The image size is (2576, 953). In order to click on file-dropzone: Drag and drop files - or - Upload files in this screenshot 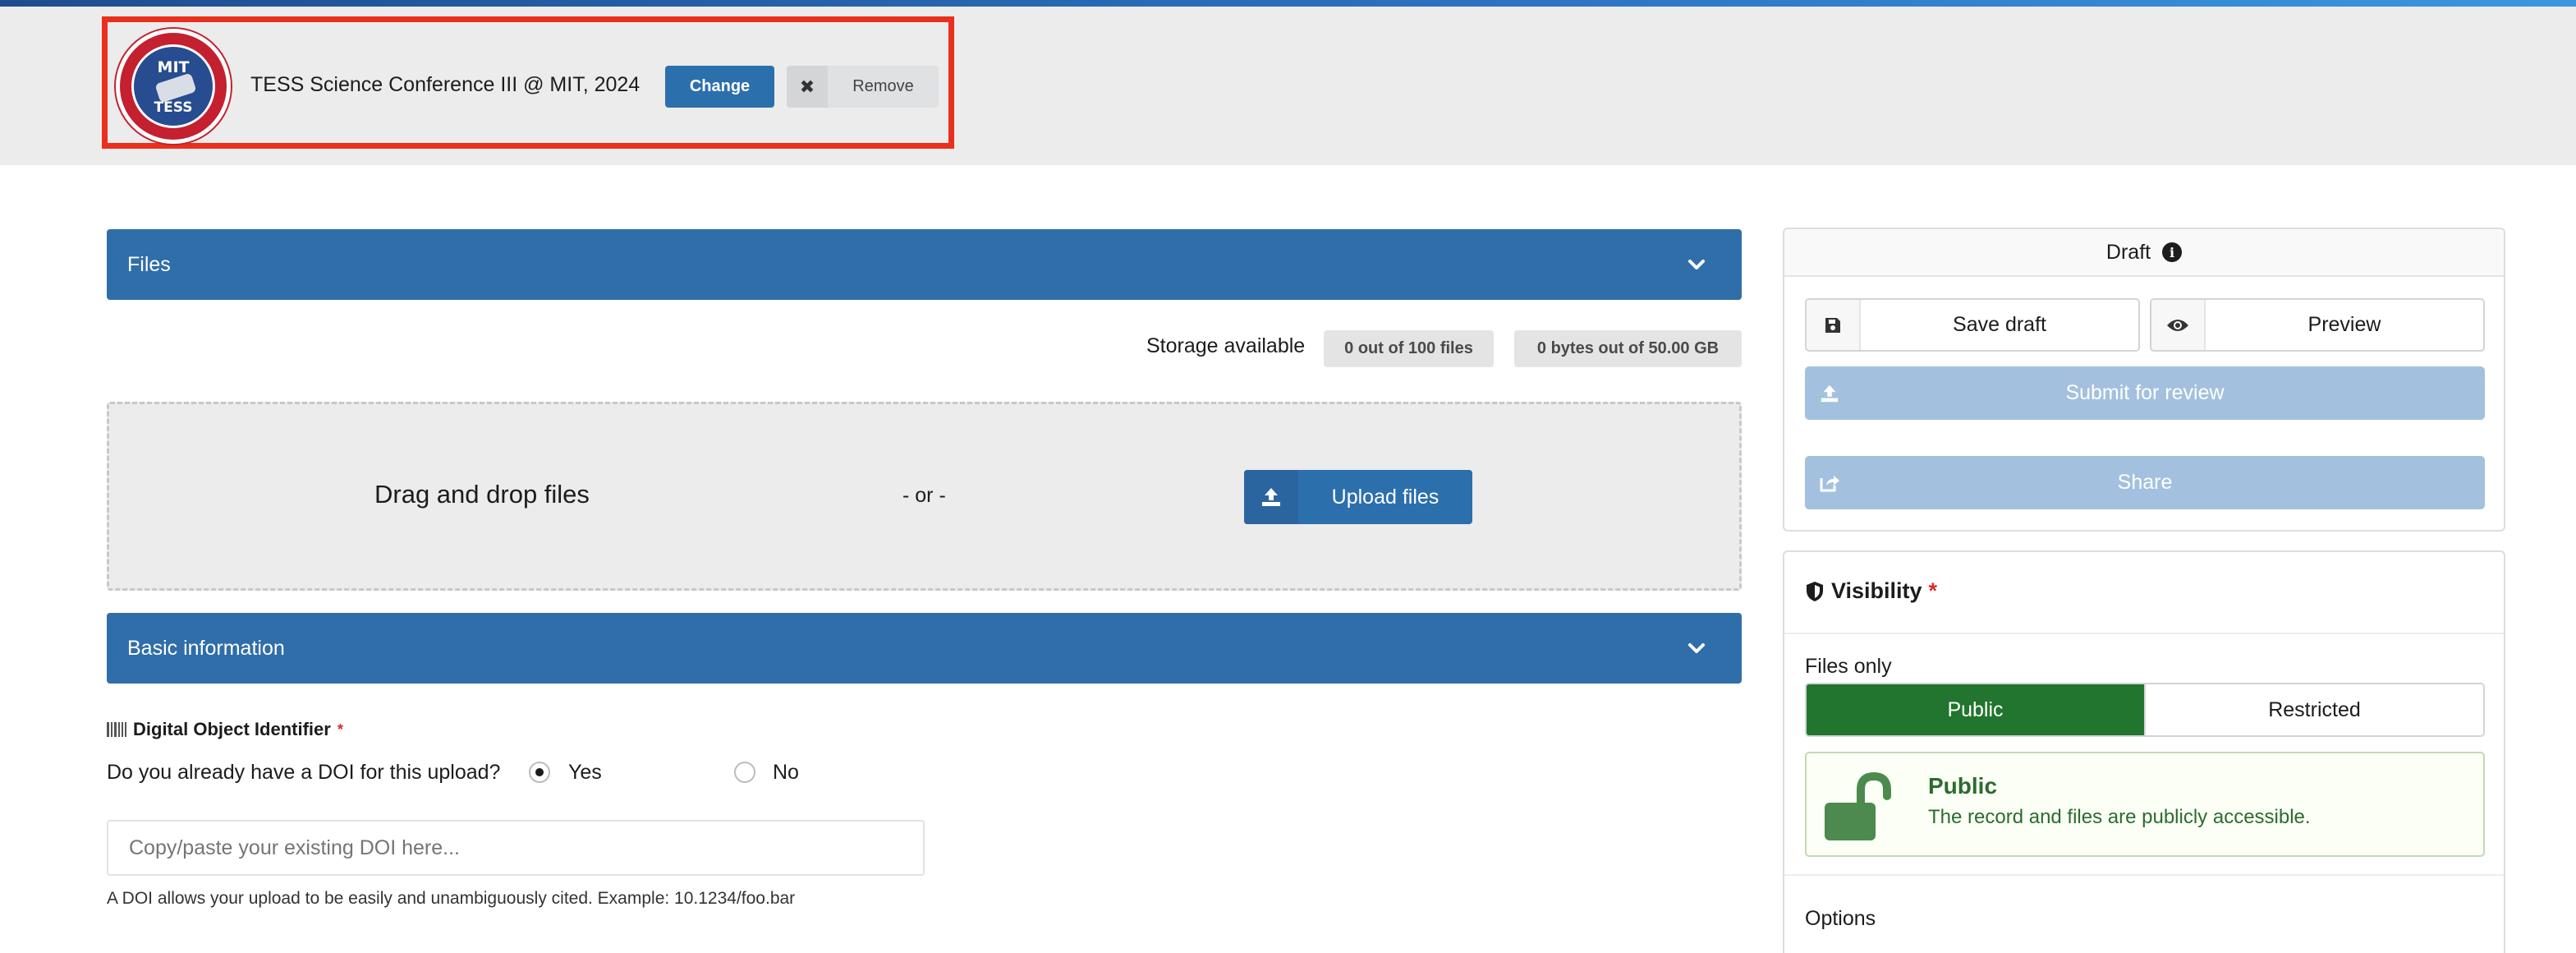, I will do `click(924, 496)`.